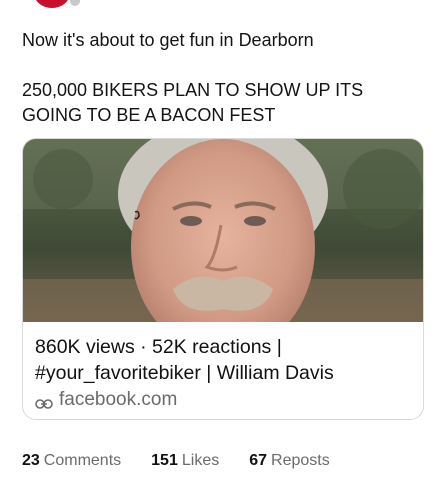 The image size is (445, 500). What do you see at coordinates (223, 400) in the screenshot?
I see `link-source: facebook.com` at bounding box center [223, 400].